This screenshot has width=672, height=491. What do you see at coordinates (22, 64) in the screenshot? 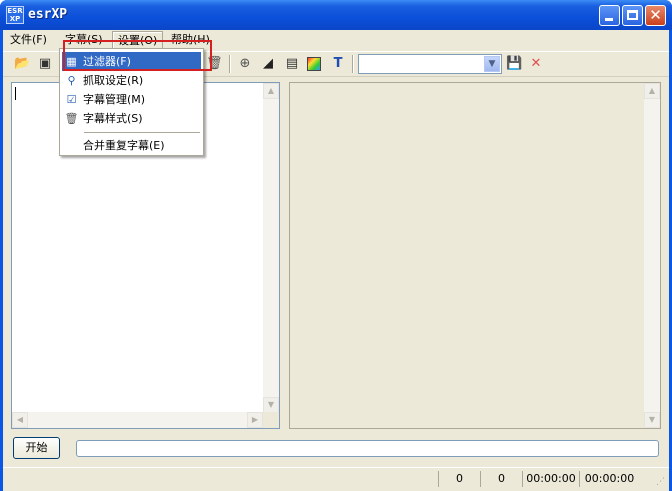
I see `open-folder-icon: 📂` at bounding box center [22, 64].